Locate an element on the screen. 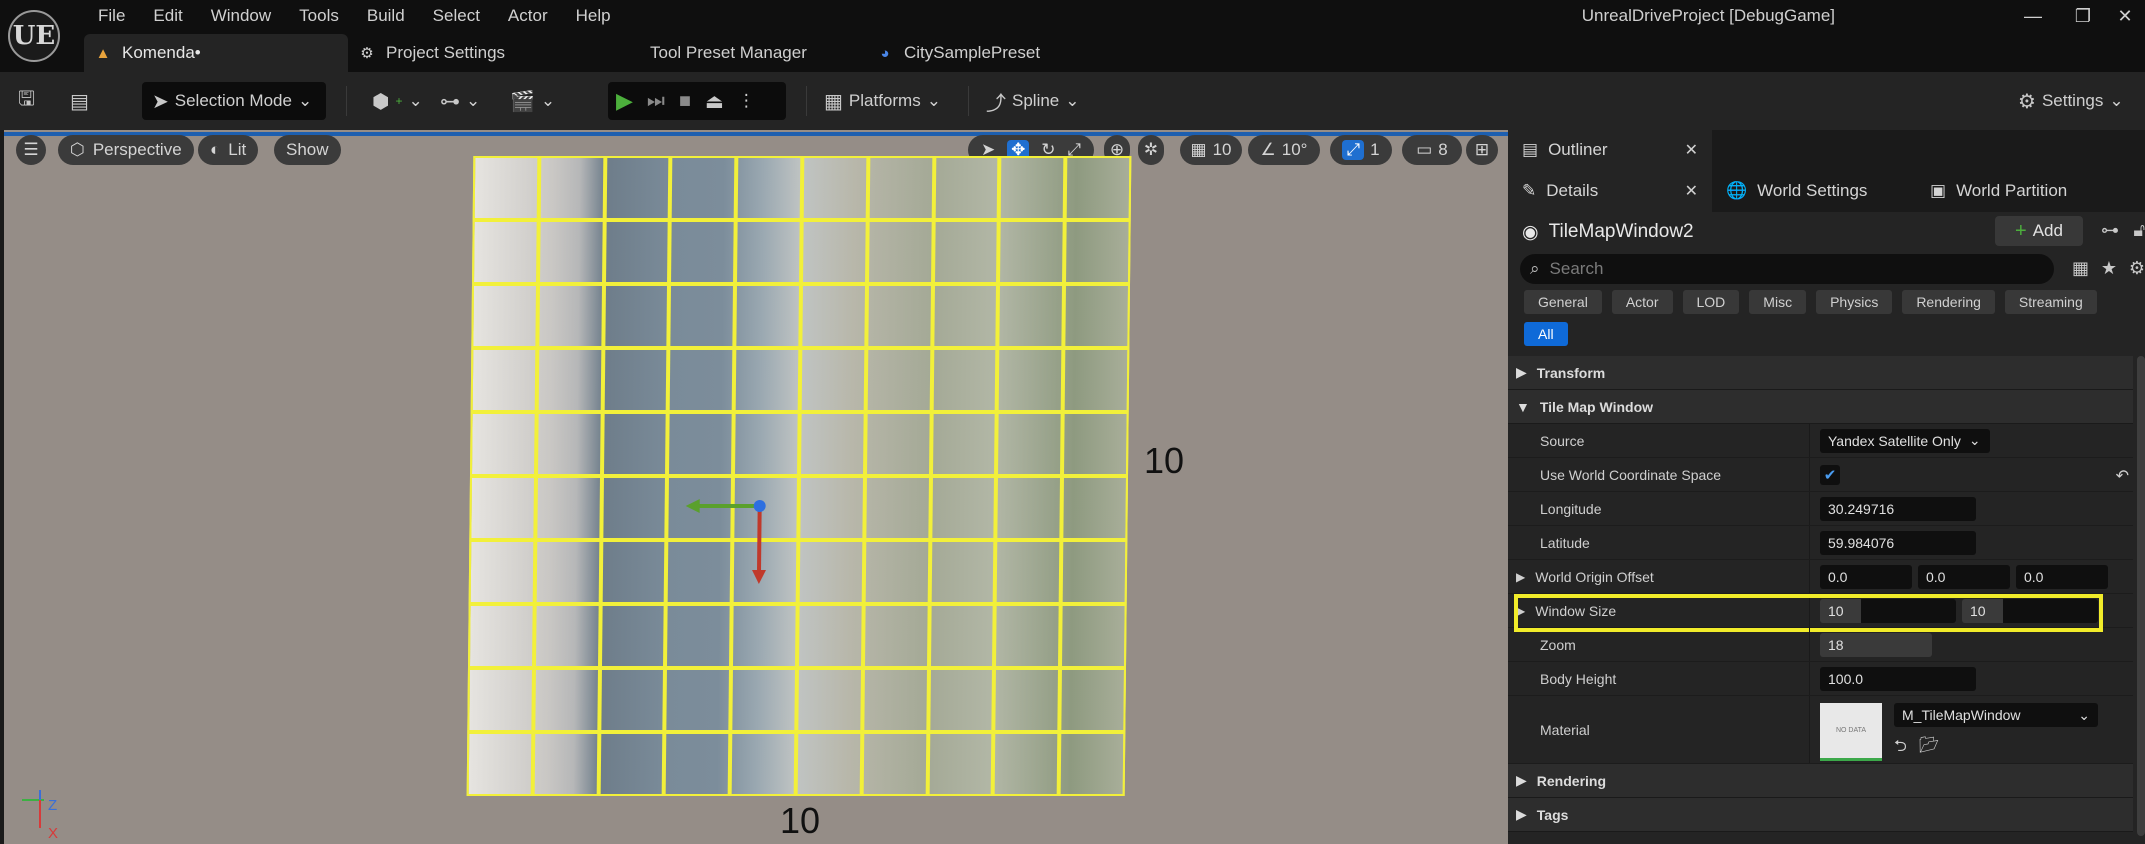 Image resolution: width=2145 pixels, height=844 pixels. table-view-icon: ▦ is located at coordinates (2080, 268).